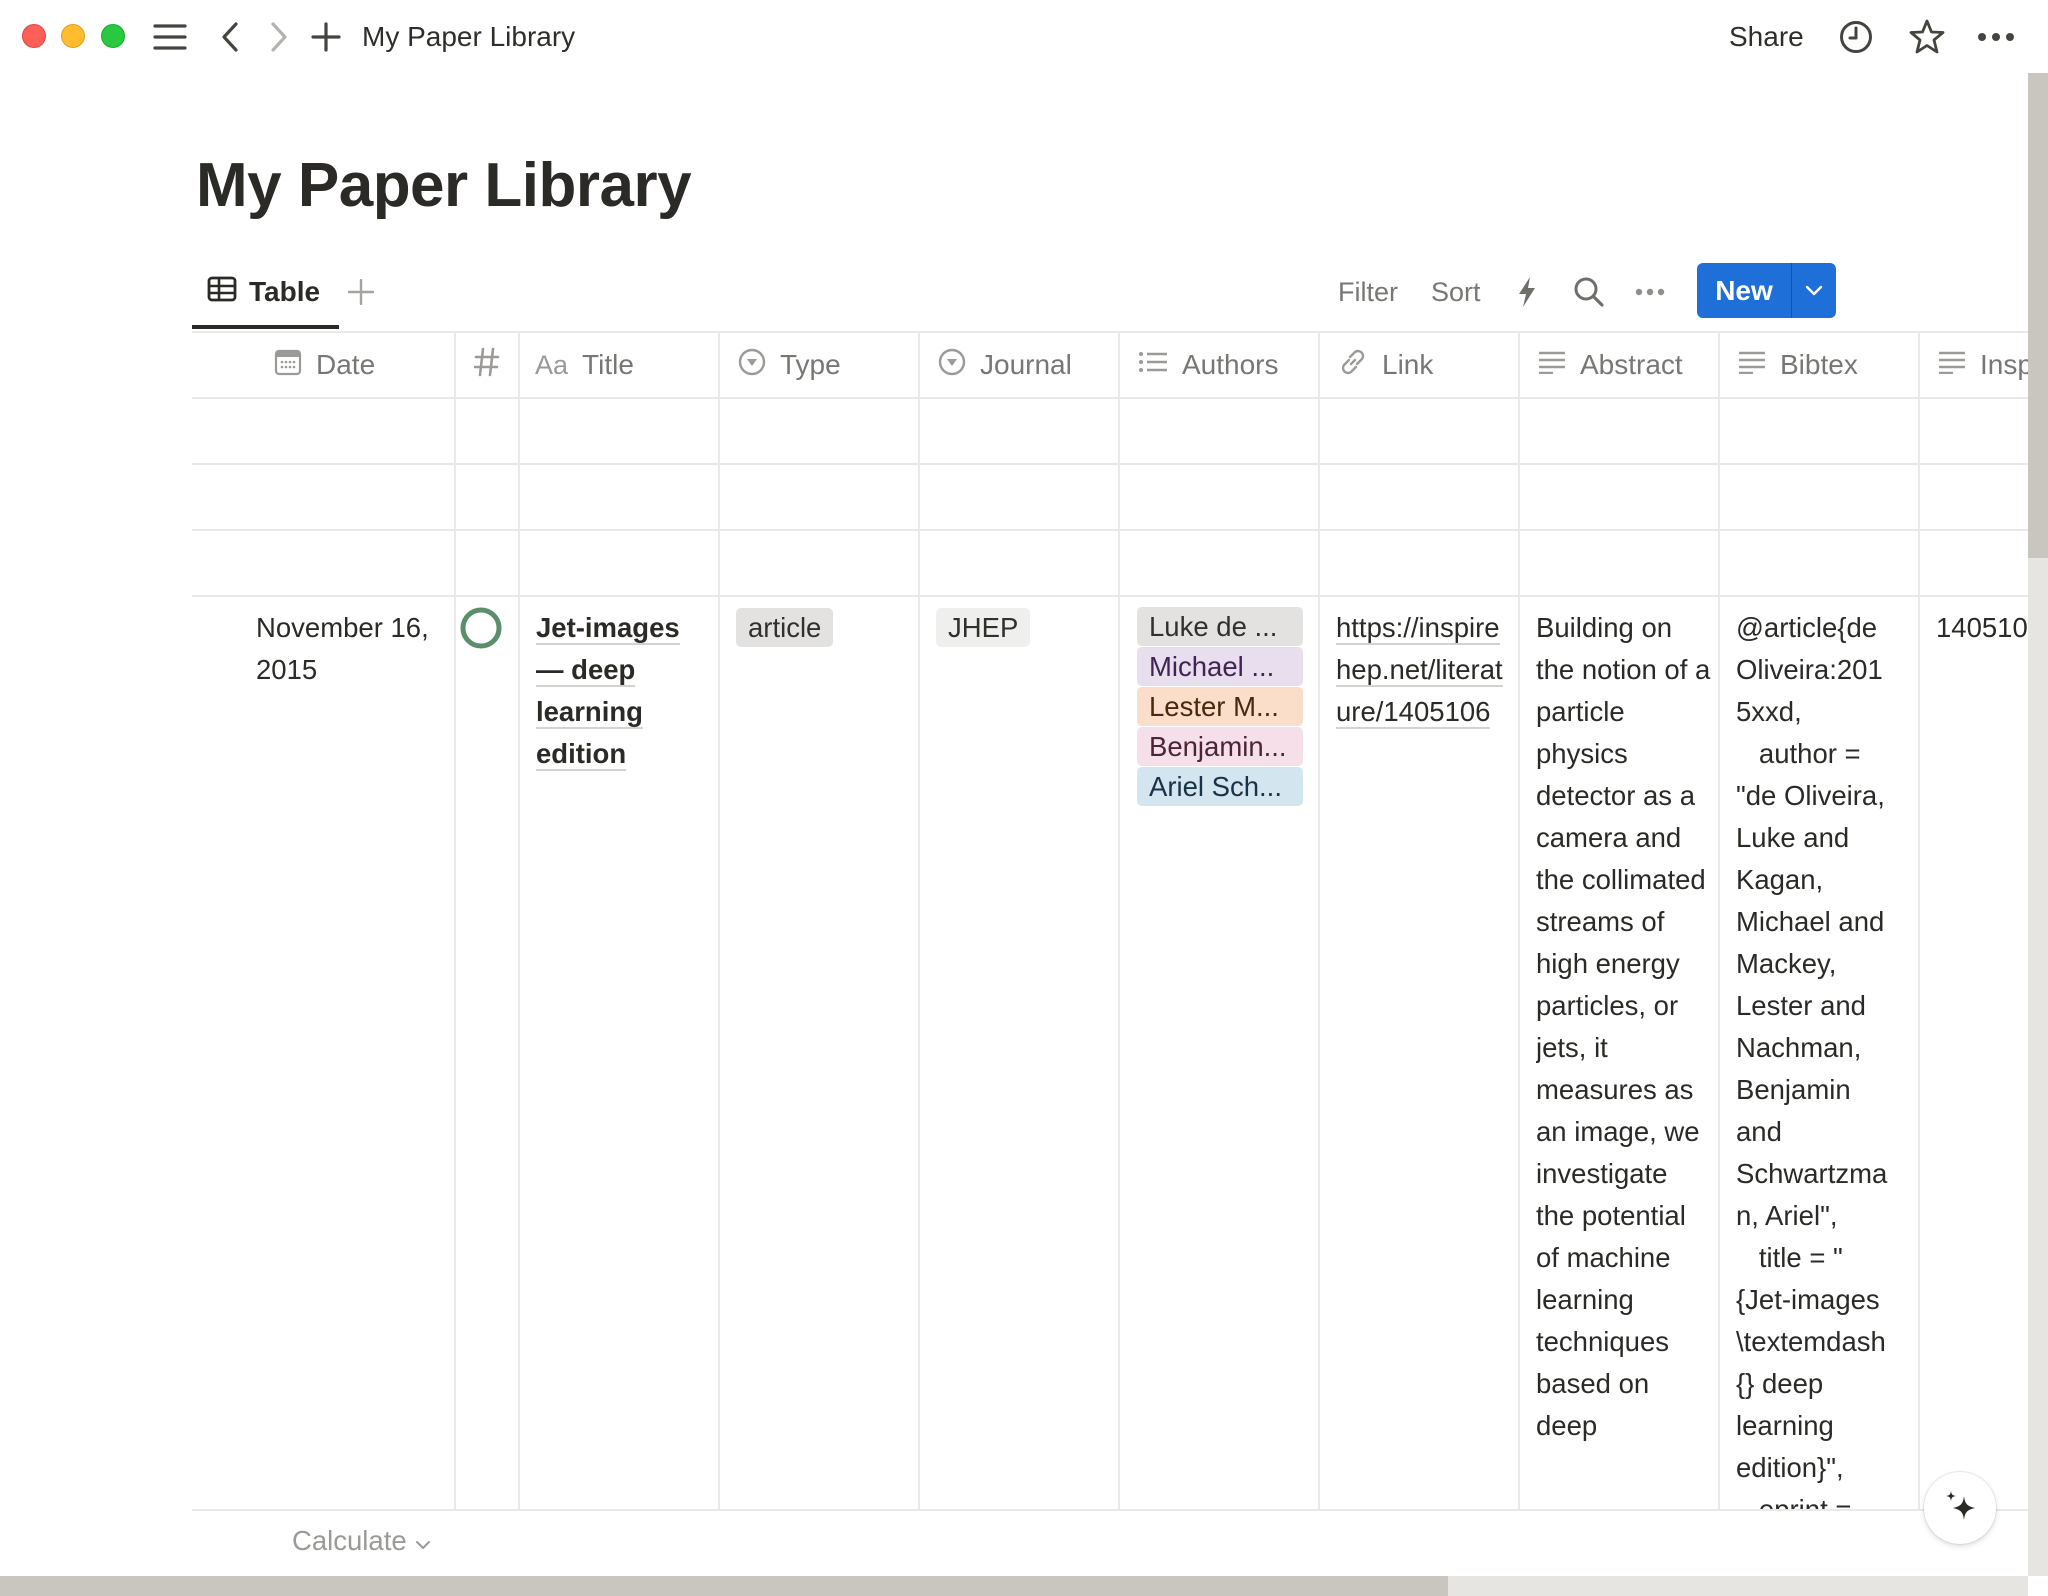 This screenshot has width=2048, height=1596. What do you see at coordinates (552, 364) in the screenshot?
I see `text-aa-icon: Aa` at bounding box center [552, 364].